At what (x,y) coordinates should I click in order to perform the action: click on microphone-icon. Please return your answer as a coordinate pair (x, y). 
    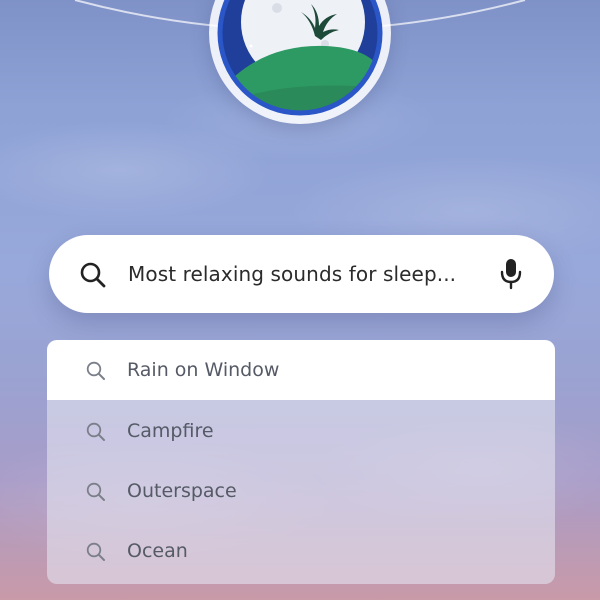
    Looking at the image, I should click on (511, 274).